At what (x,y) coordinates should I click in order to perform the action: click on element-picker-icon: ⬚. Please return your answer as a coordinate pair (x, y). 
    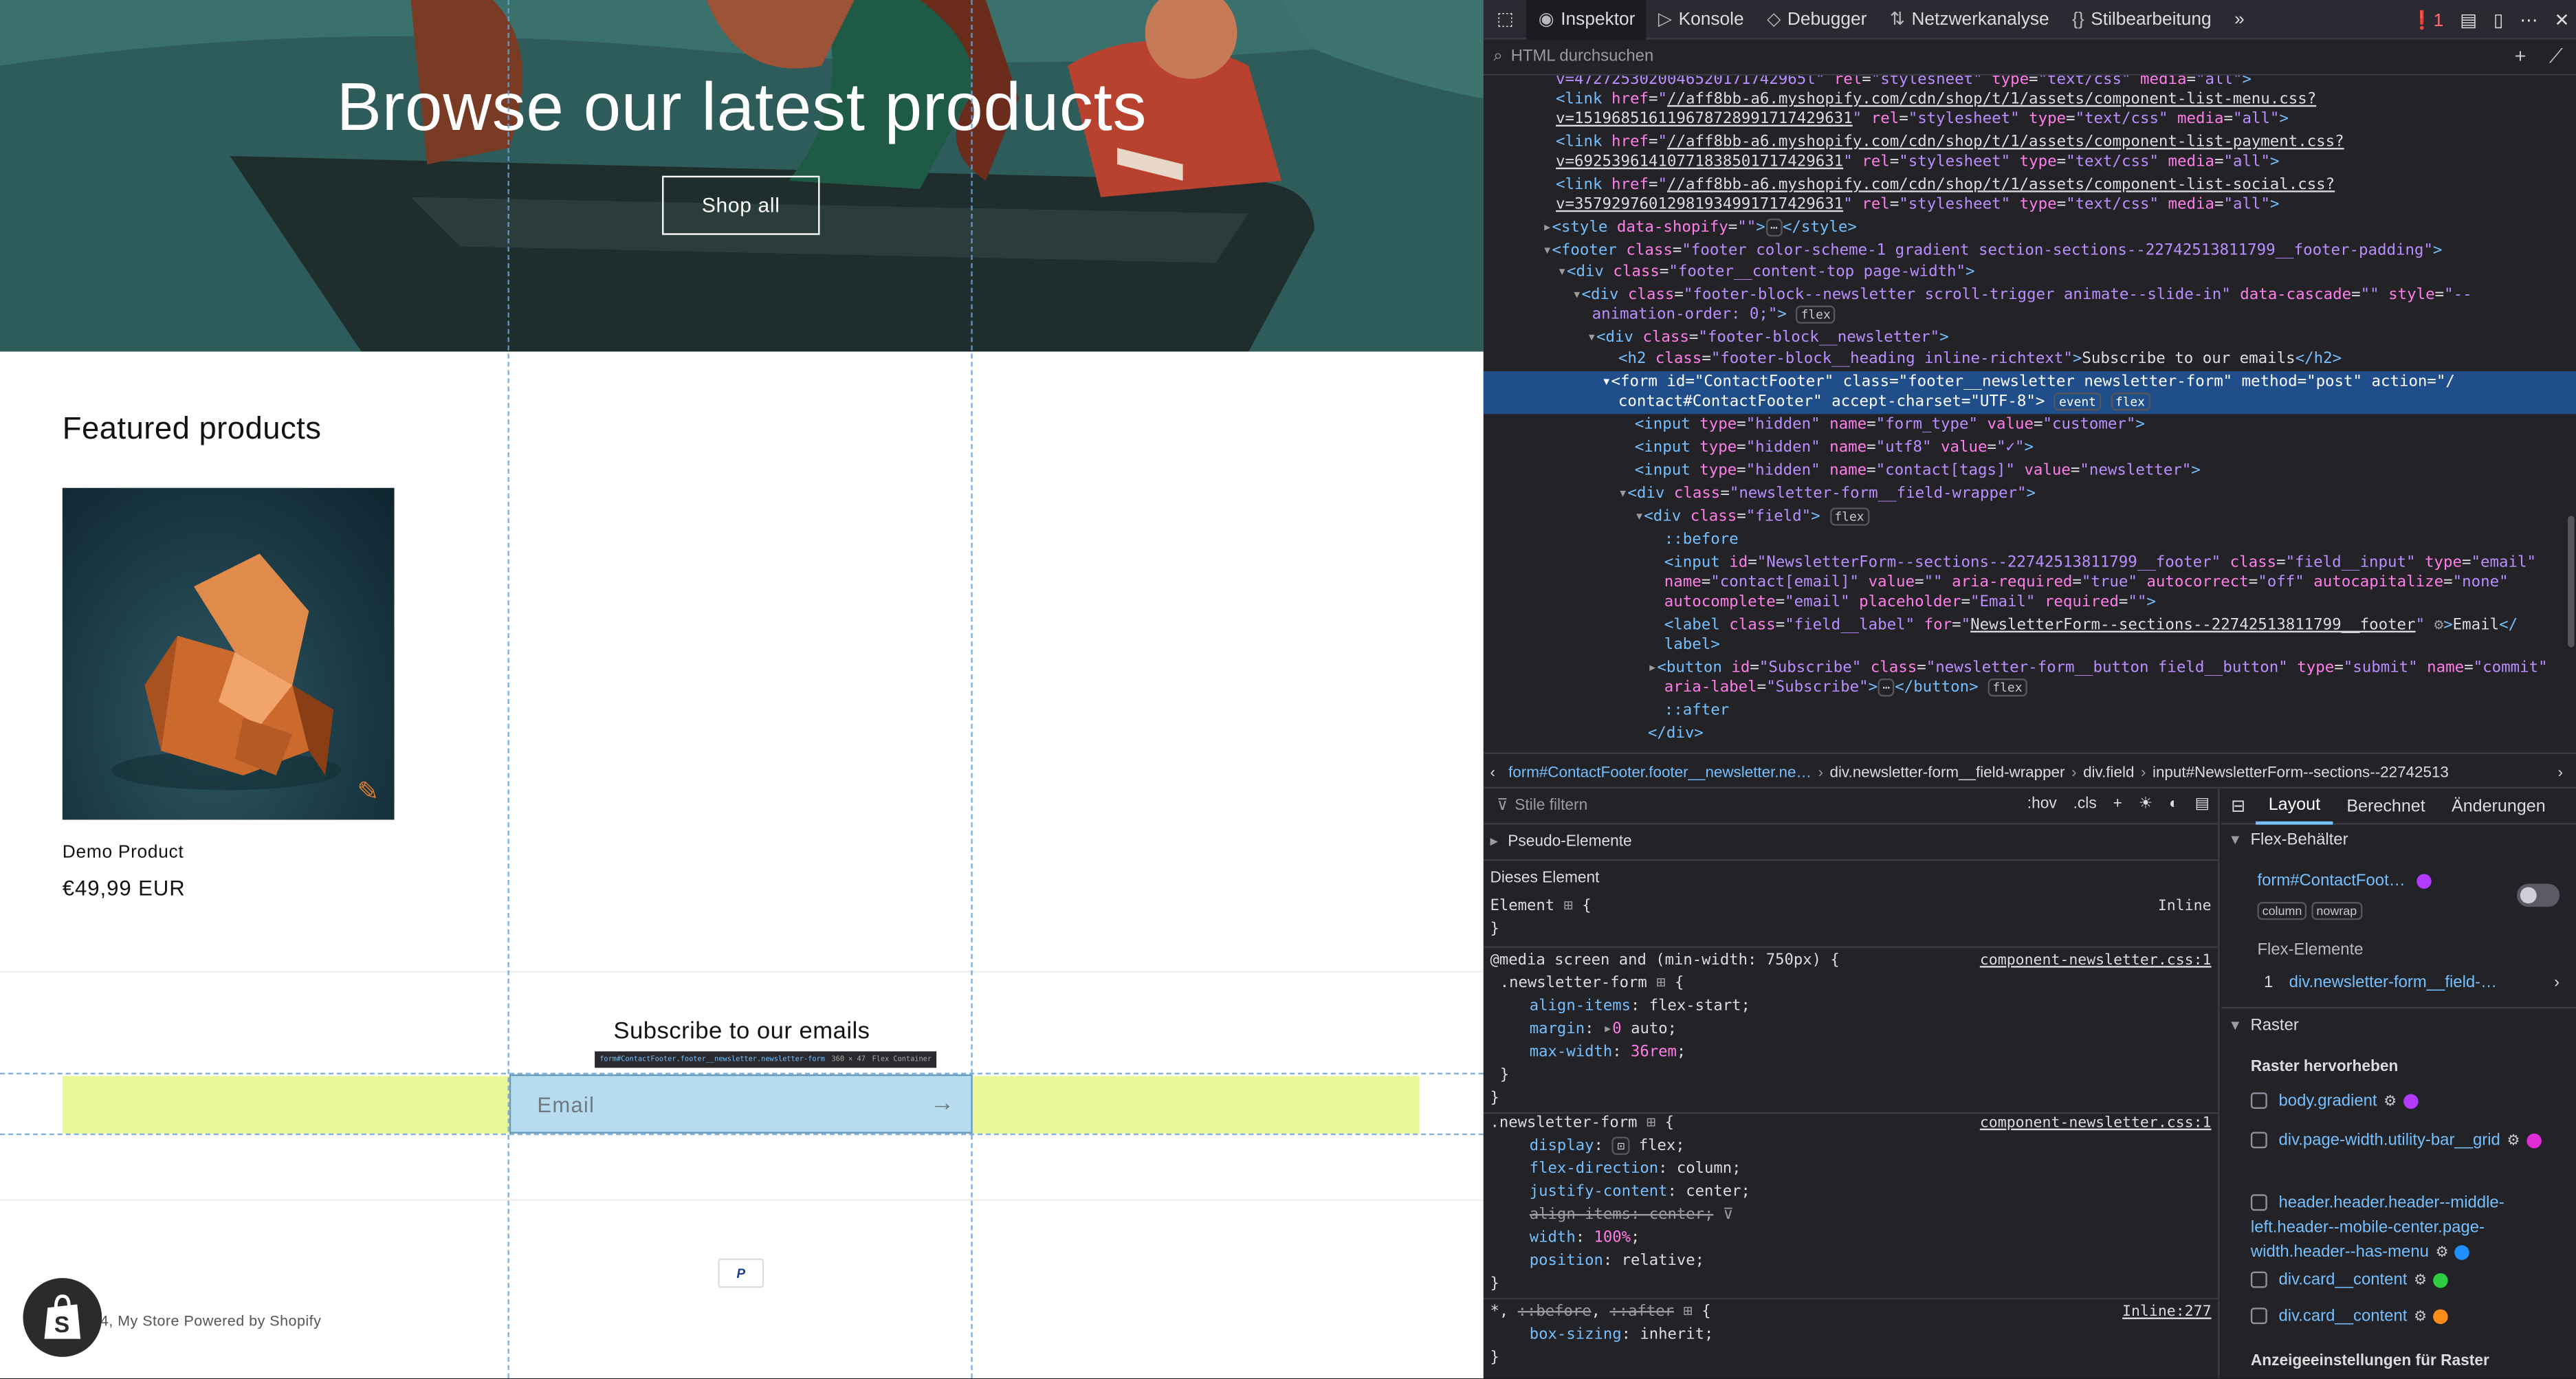
    Looking at the image, I should click on (1505, 19).